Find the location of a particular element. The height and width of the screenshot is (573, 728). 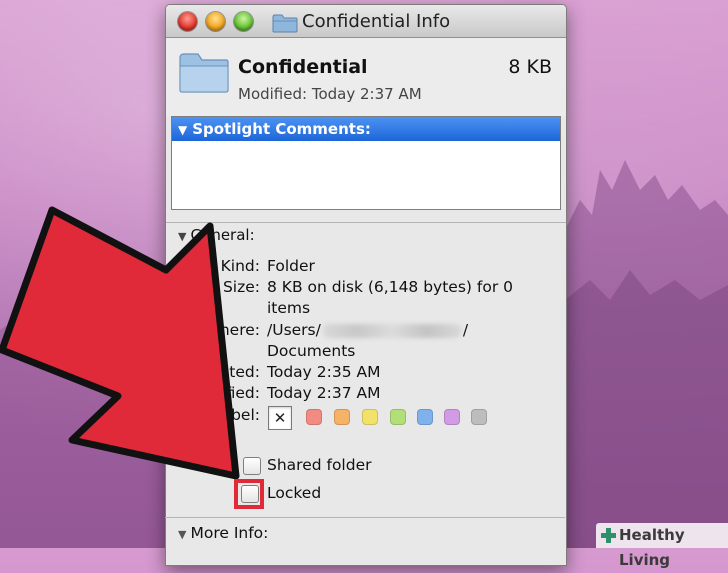

watermark-text: Healthy Living is located at coordinates (652, 547).